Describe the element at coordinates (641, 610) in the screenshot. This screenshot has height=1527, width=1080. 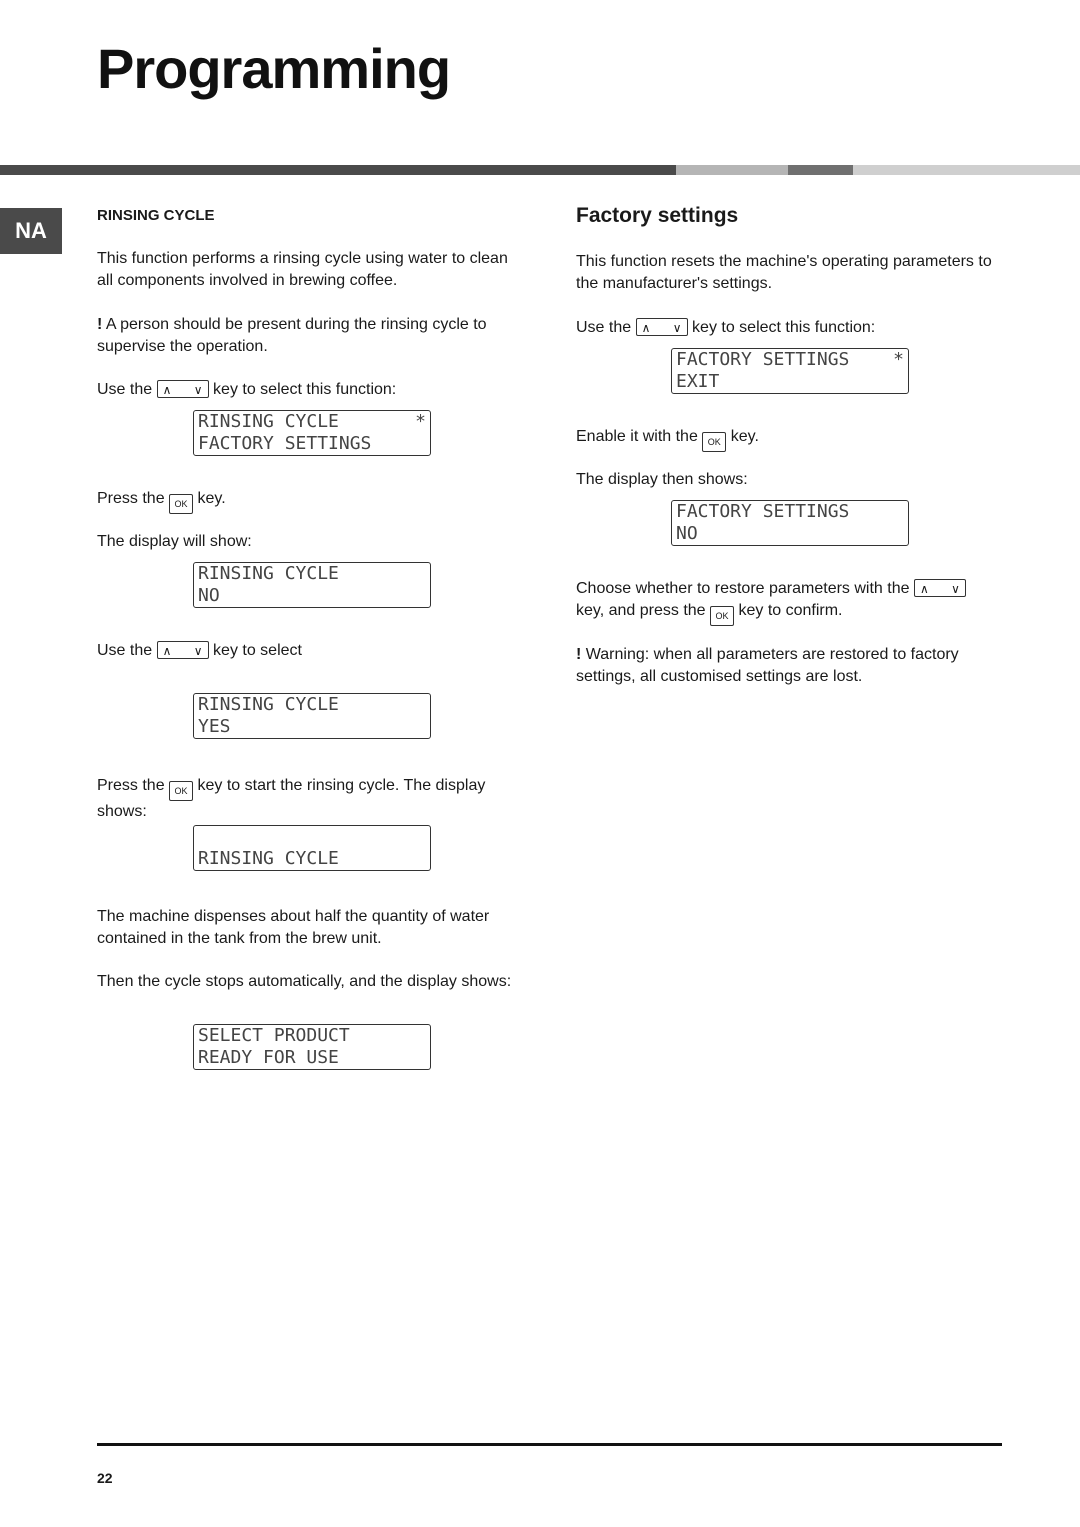
I see `instruction-text: key, and press the` at that location.